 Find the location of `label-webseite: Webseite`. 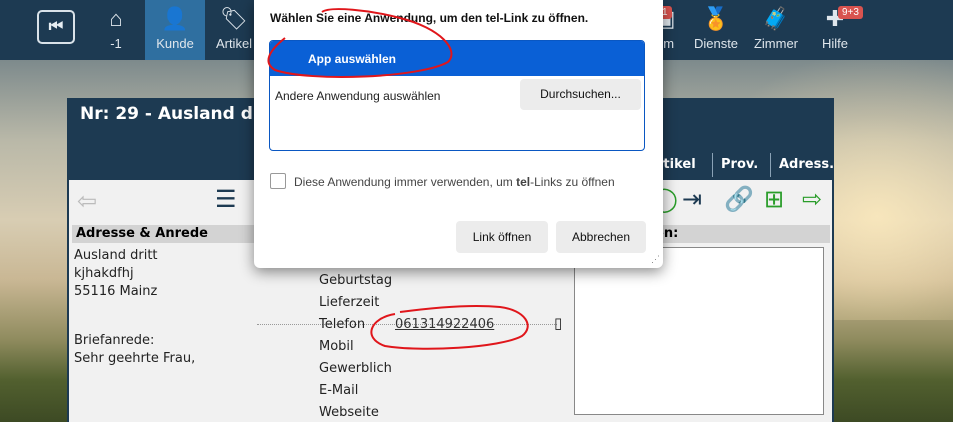

label-webseite: Webseite is located at coordinates (349, 412).